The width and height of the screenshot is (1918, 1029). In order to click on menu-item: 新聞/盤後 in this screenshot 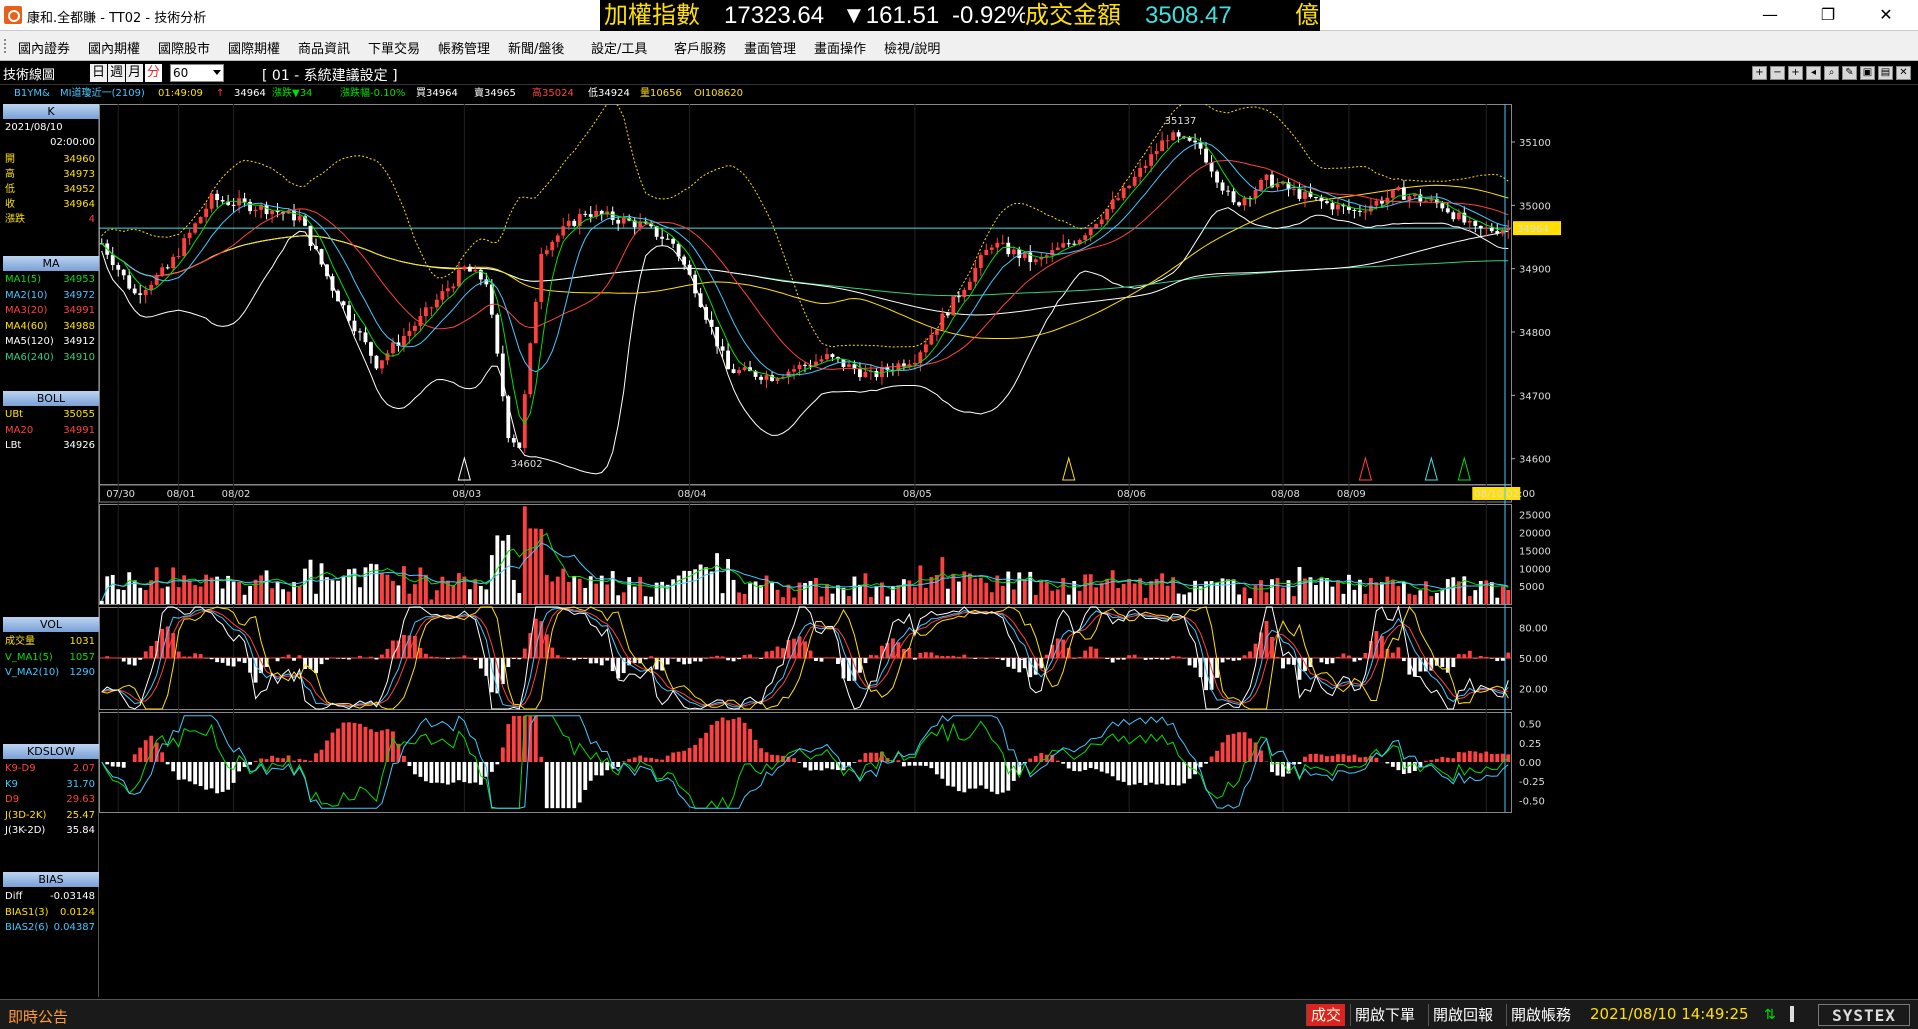, I will do `click(536, 47)`.